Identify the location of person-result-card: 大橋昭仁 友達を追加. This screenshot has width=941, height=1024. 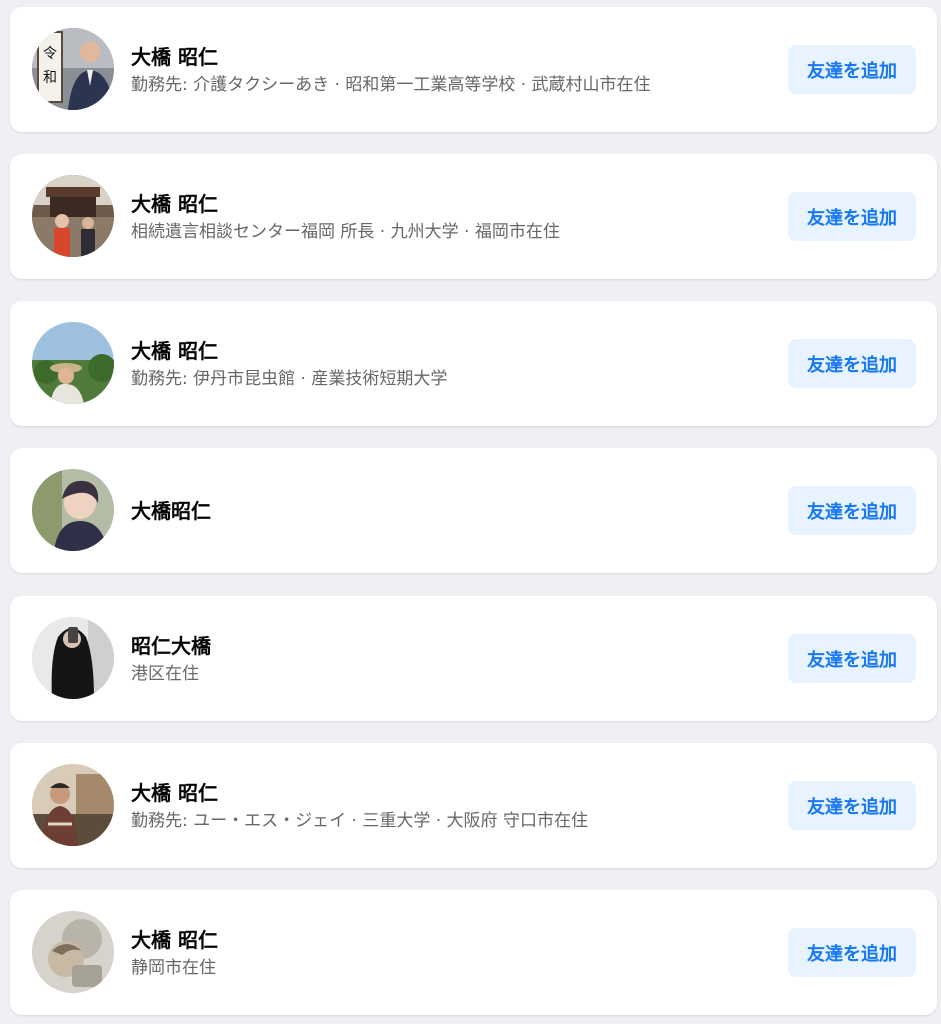
(473, 510).